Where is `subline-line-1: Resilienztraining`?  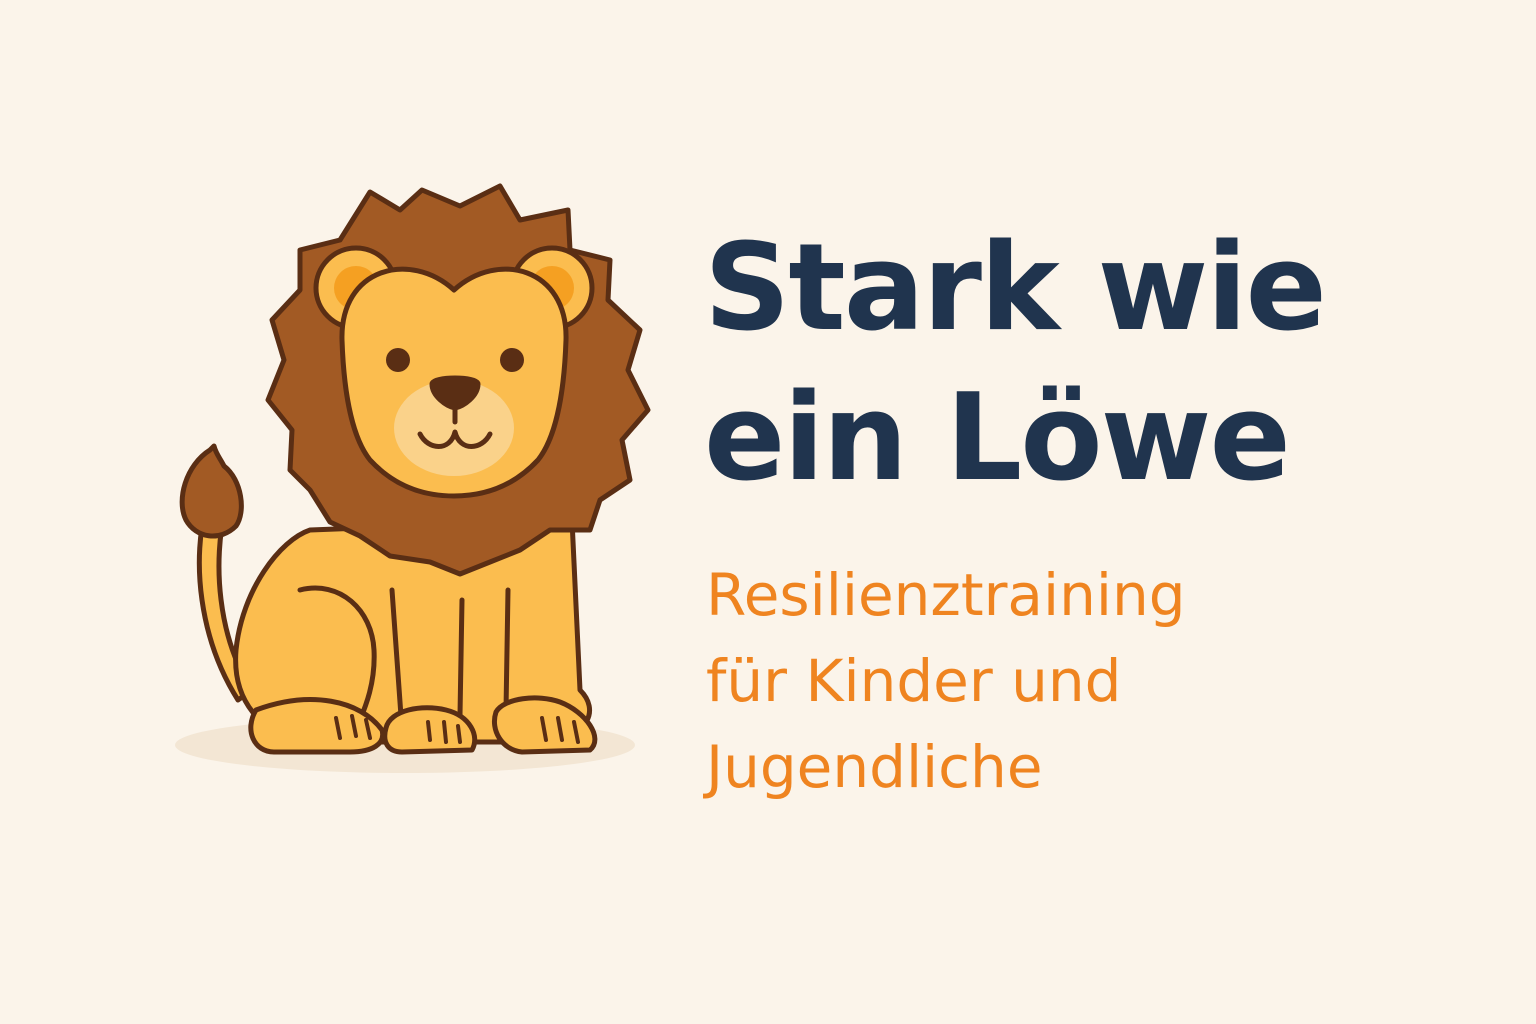
subline-line-1: Resilienztraining is located at coordinates (946, 595).